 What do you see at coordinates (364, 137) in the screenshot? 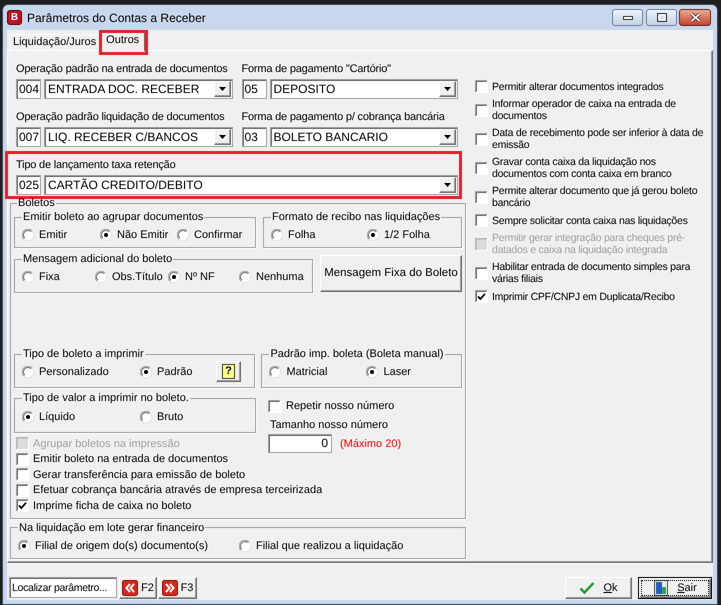
I see `dropdown-field: BOLETO BANCARIO` at bounding box center [364, 137].